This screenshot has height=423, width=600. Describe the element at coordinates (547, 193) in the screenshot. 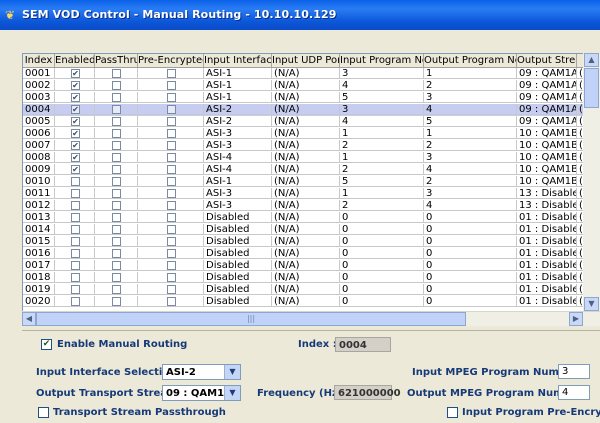

I see `table-cell-stream: 13 : Disabled` at that location.